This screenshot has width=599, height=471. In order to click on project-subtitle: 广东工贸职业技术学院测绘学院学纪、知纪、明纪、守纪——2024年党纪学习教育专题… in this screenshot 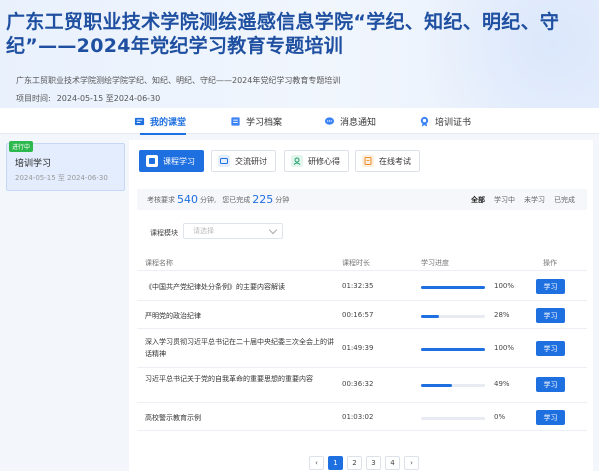, I will do `click(178, 80)`.